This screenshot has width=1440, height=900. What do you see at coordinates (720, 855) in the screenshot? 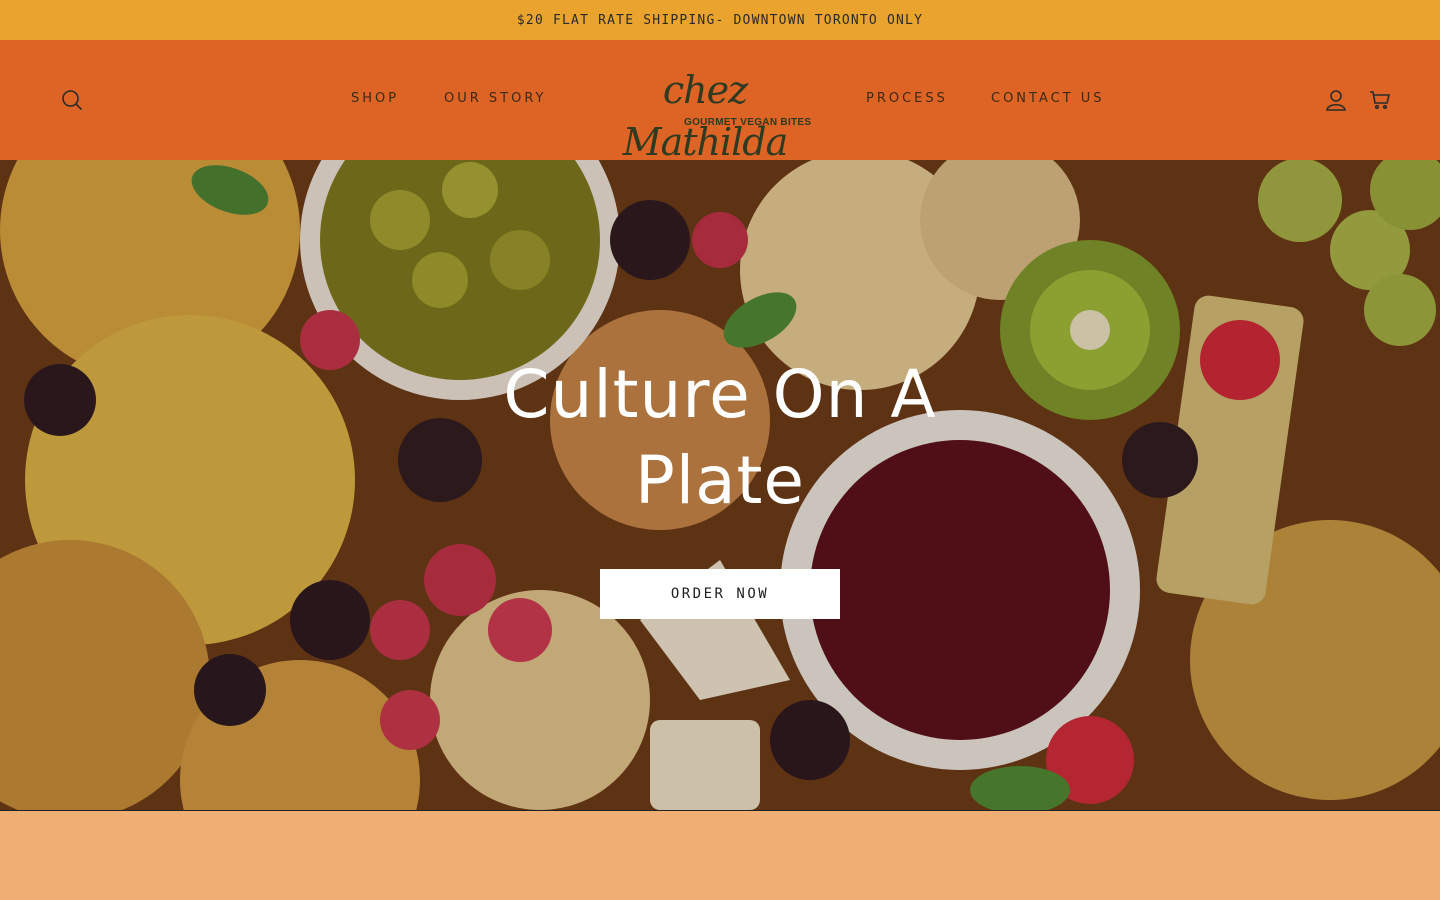
I see `section-band` at bounding box center [720, 855].